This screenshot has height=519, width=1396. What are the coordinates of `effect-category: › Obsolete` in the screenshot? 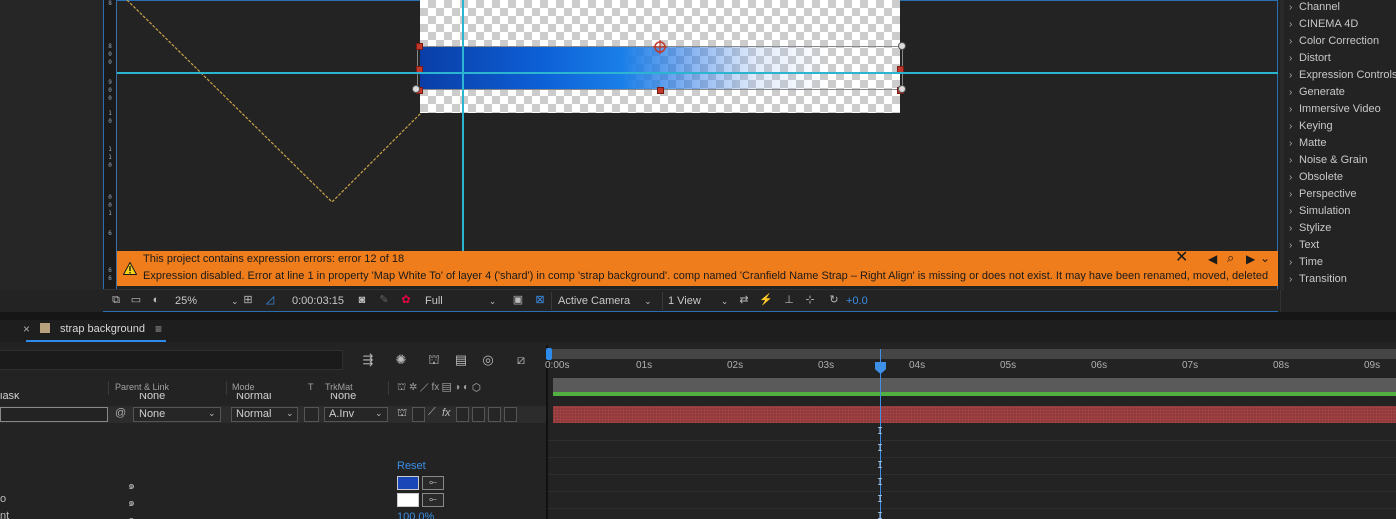 It's located at (1316, 177).